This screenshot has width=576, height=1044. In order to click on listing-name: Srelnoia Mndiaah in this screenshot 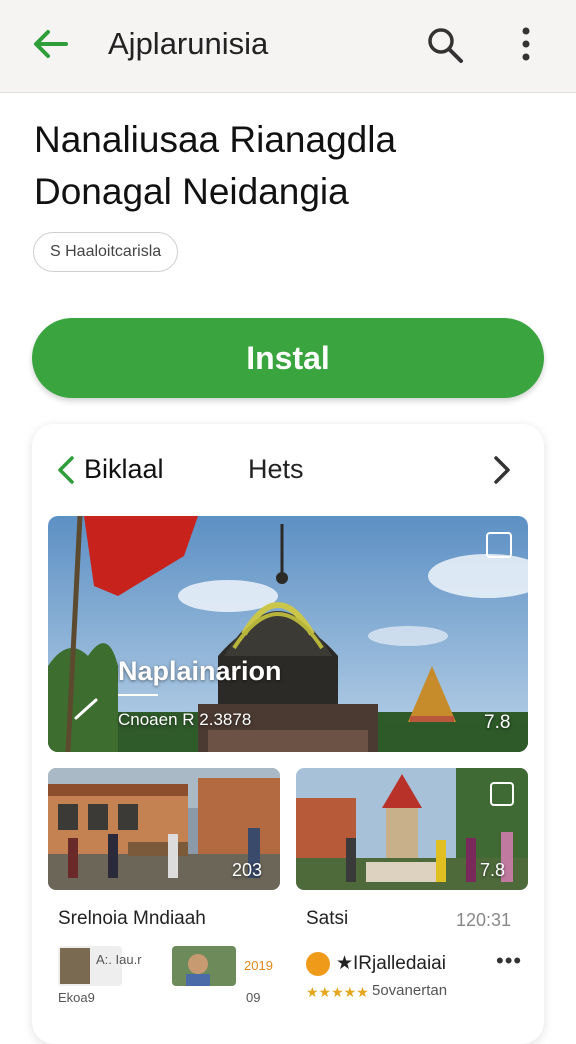, I will do `click(132, 918)`.